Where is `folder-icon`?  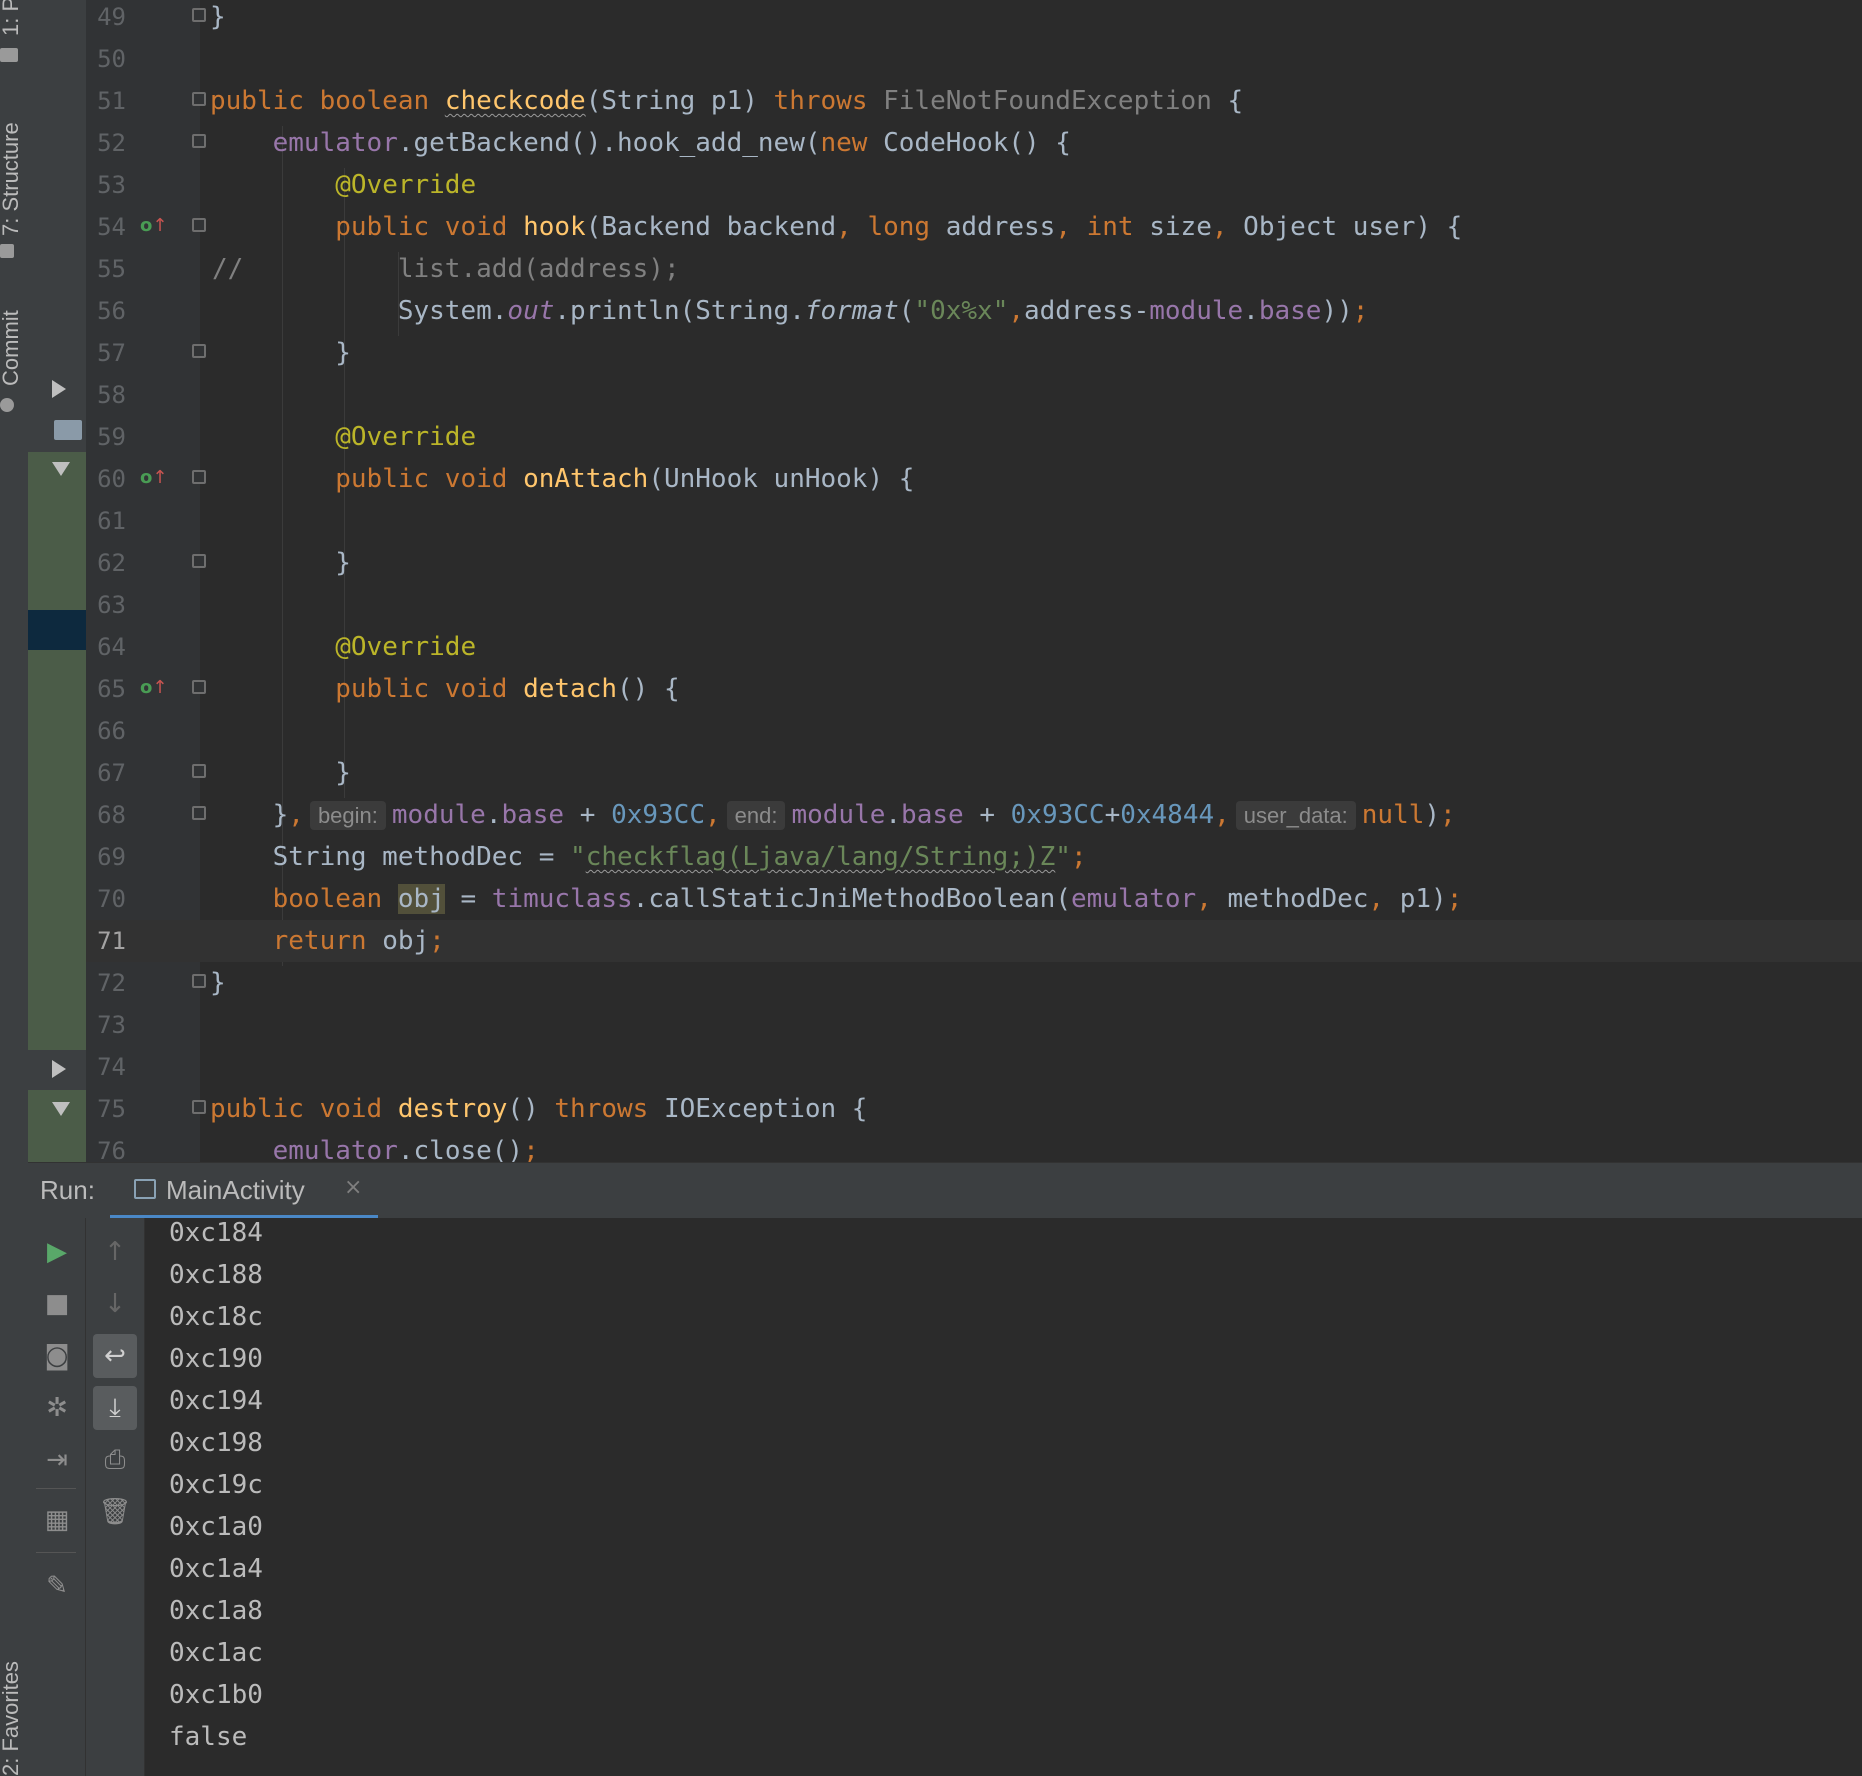 folder-icon is located at coordinates (9, 55).